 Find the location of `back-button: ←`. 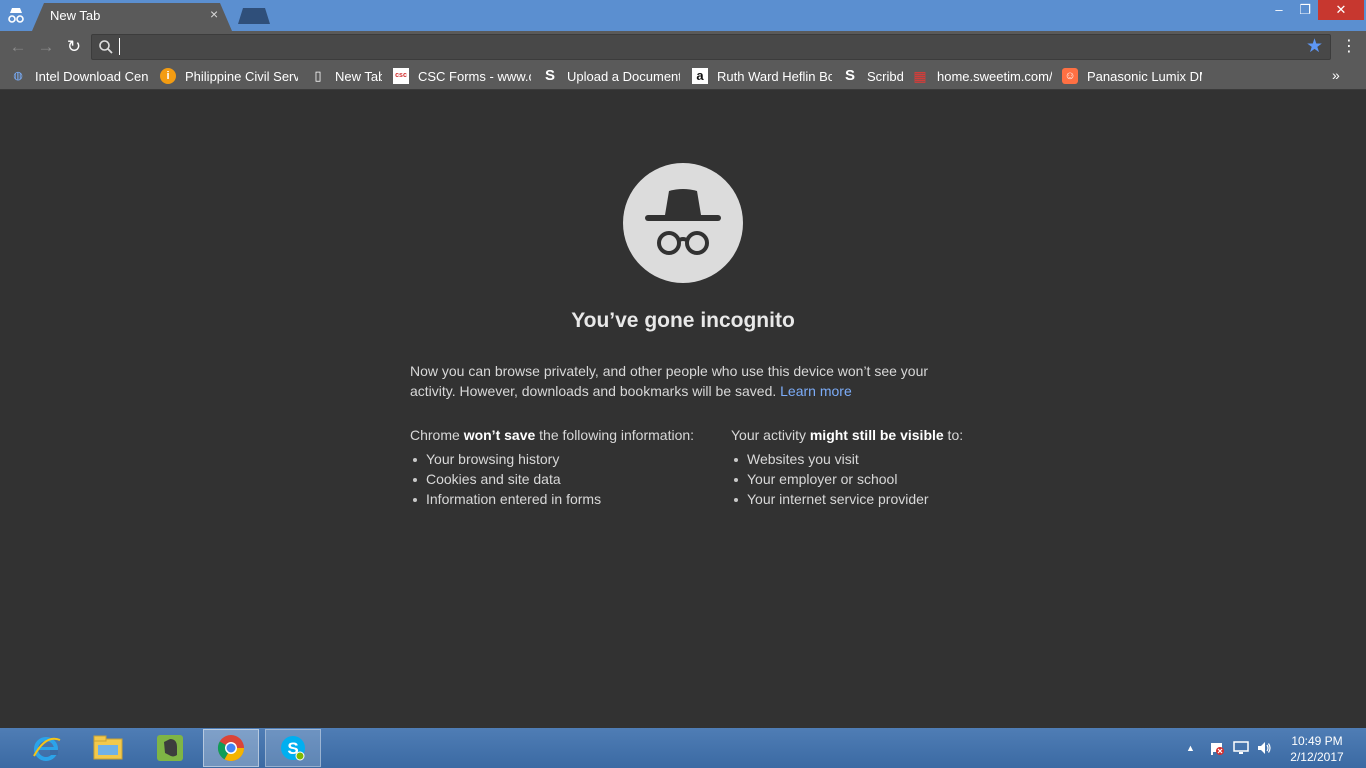

back-button: ← is located at coordinates (18, 47).